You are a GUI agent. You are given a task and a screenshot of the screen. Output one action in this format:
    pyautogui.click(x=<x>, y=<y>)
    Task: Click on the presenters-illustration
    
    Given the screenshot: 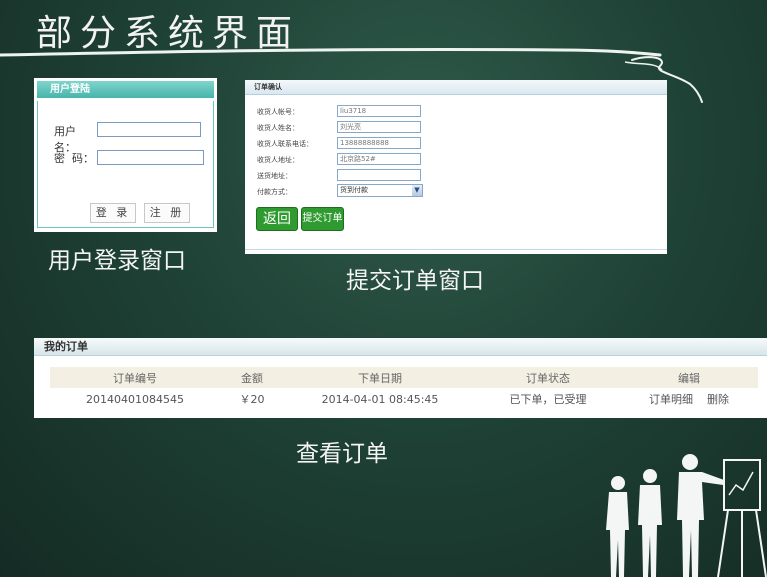 What is the action you would take?
    pyautogui.click(x=686, y=515)
    